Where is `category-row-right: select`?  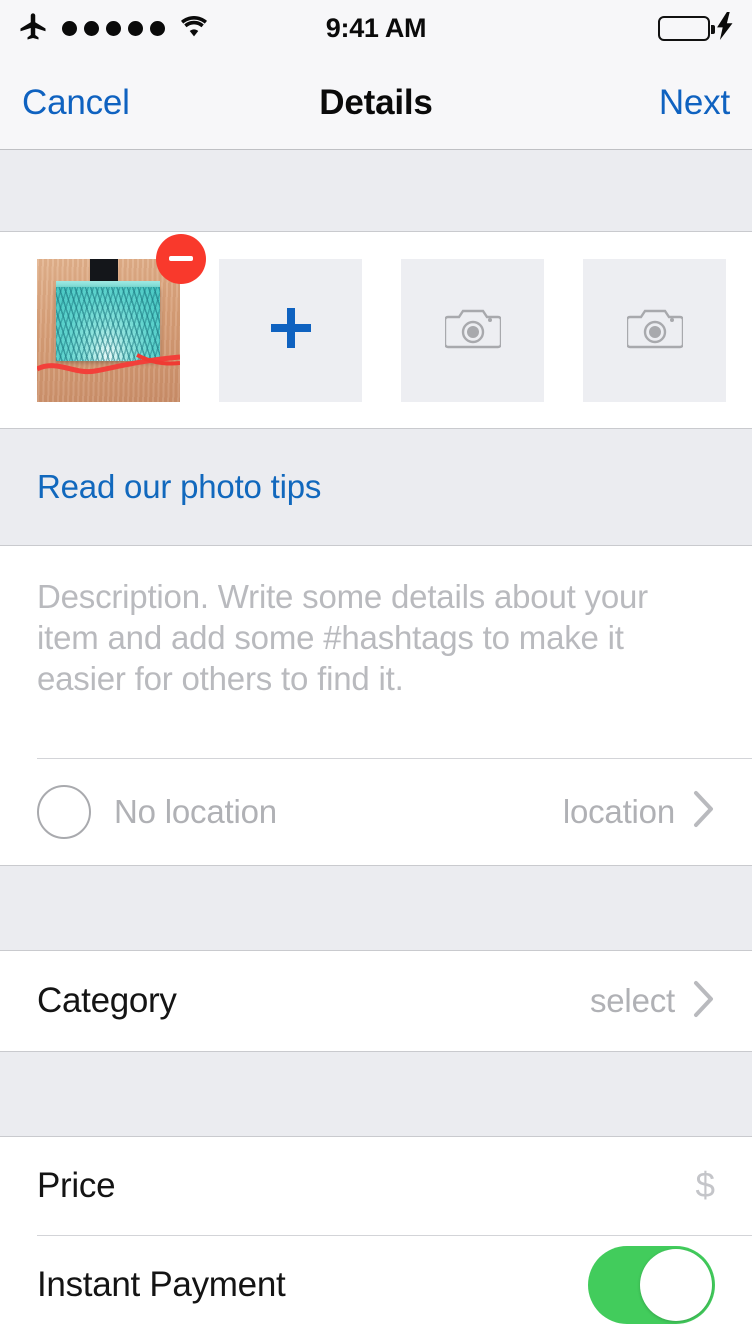
category-row-right: select is located at coordinates (652, 1001).